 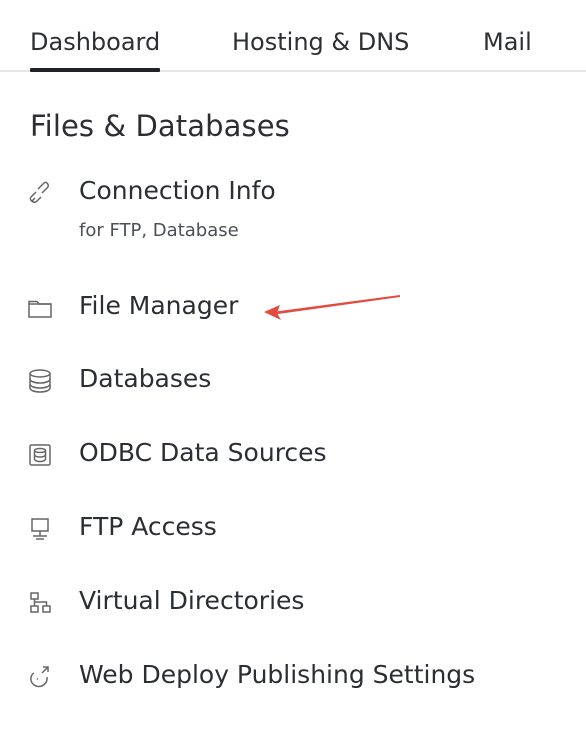 I want to click on file-manager-label: File Manager, so click(x=159, y=305).